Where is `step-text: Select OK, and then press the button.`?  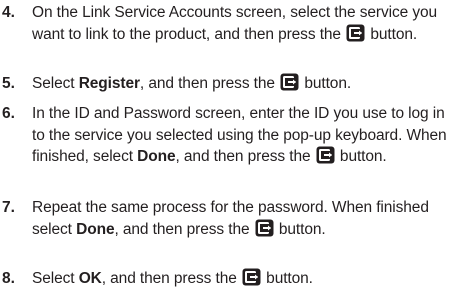
step-text: Select OK, and then press the button. is located at coordinates (243, 279).